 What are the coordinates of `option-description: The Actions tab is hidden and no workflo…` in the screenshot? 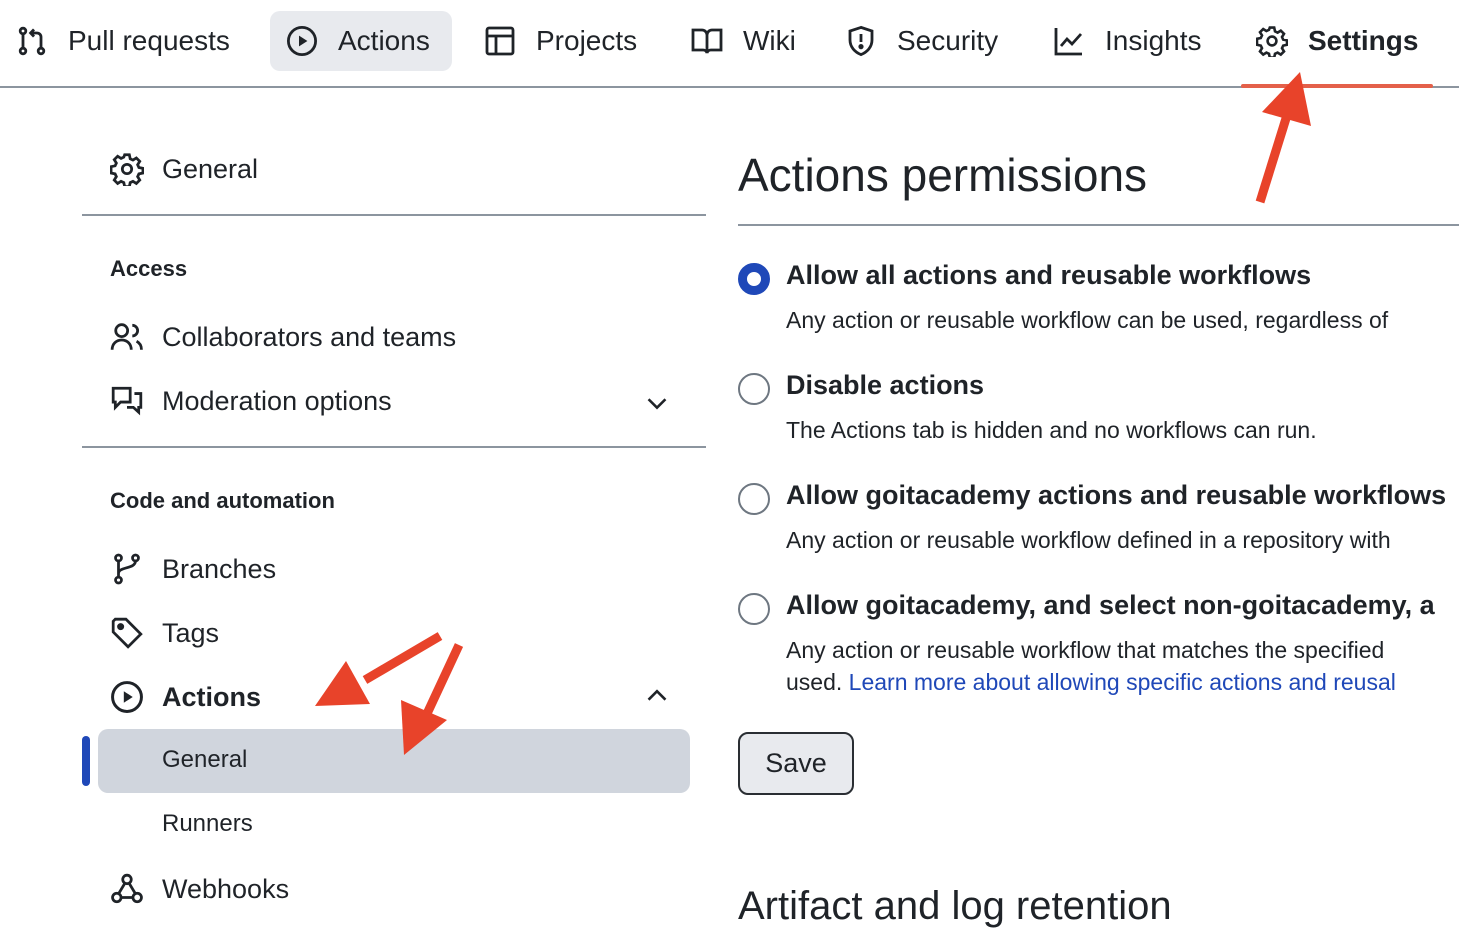 It's located at (1051, 430).